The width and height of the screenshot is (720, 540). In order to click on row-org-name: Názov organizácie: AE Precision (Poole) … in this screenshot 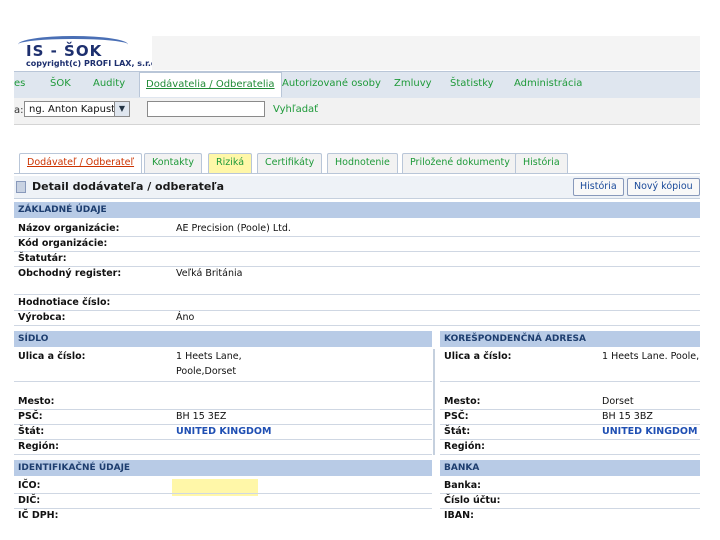, I will do `click(357, 229)`.